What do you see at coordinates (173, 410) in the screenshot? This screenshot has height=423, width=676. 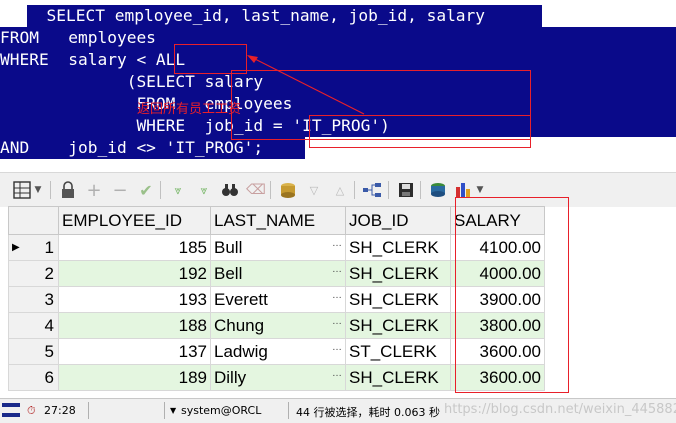 I see `connection-dropdown-icon: ▼` at bounding box center [173, 410].